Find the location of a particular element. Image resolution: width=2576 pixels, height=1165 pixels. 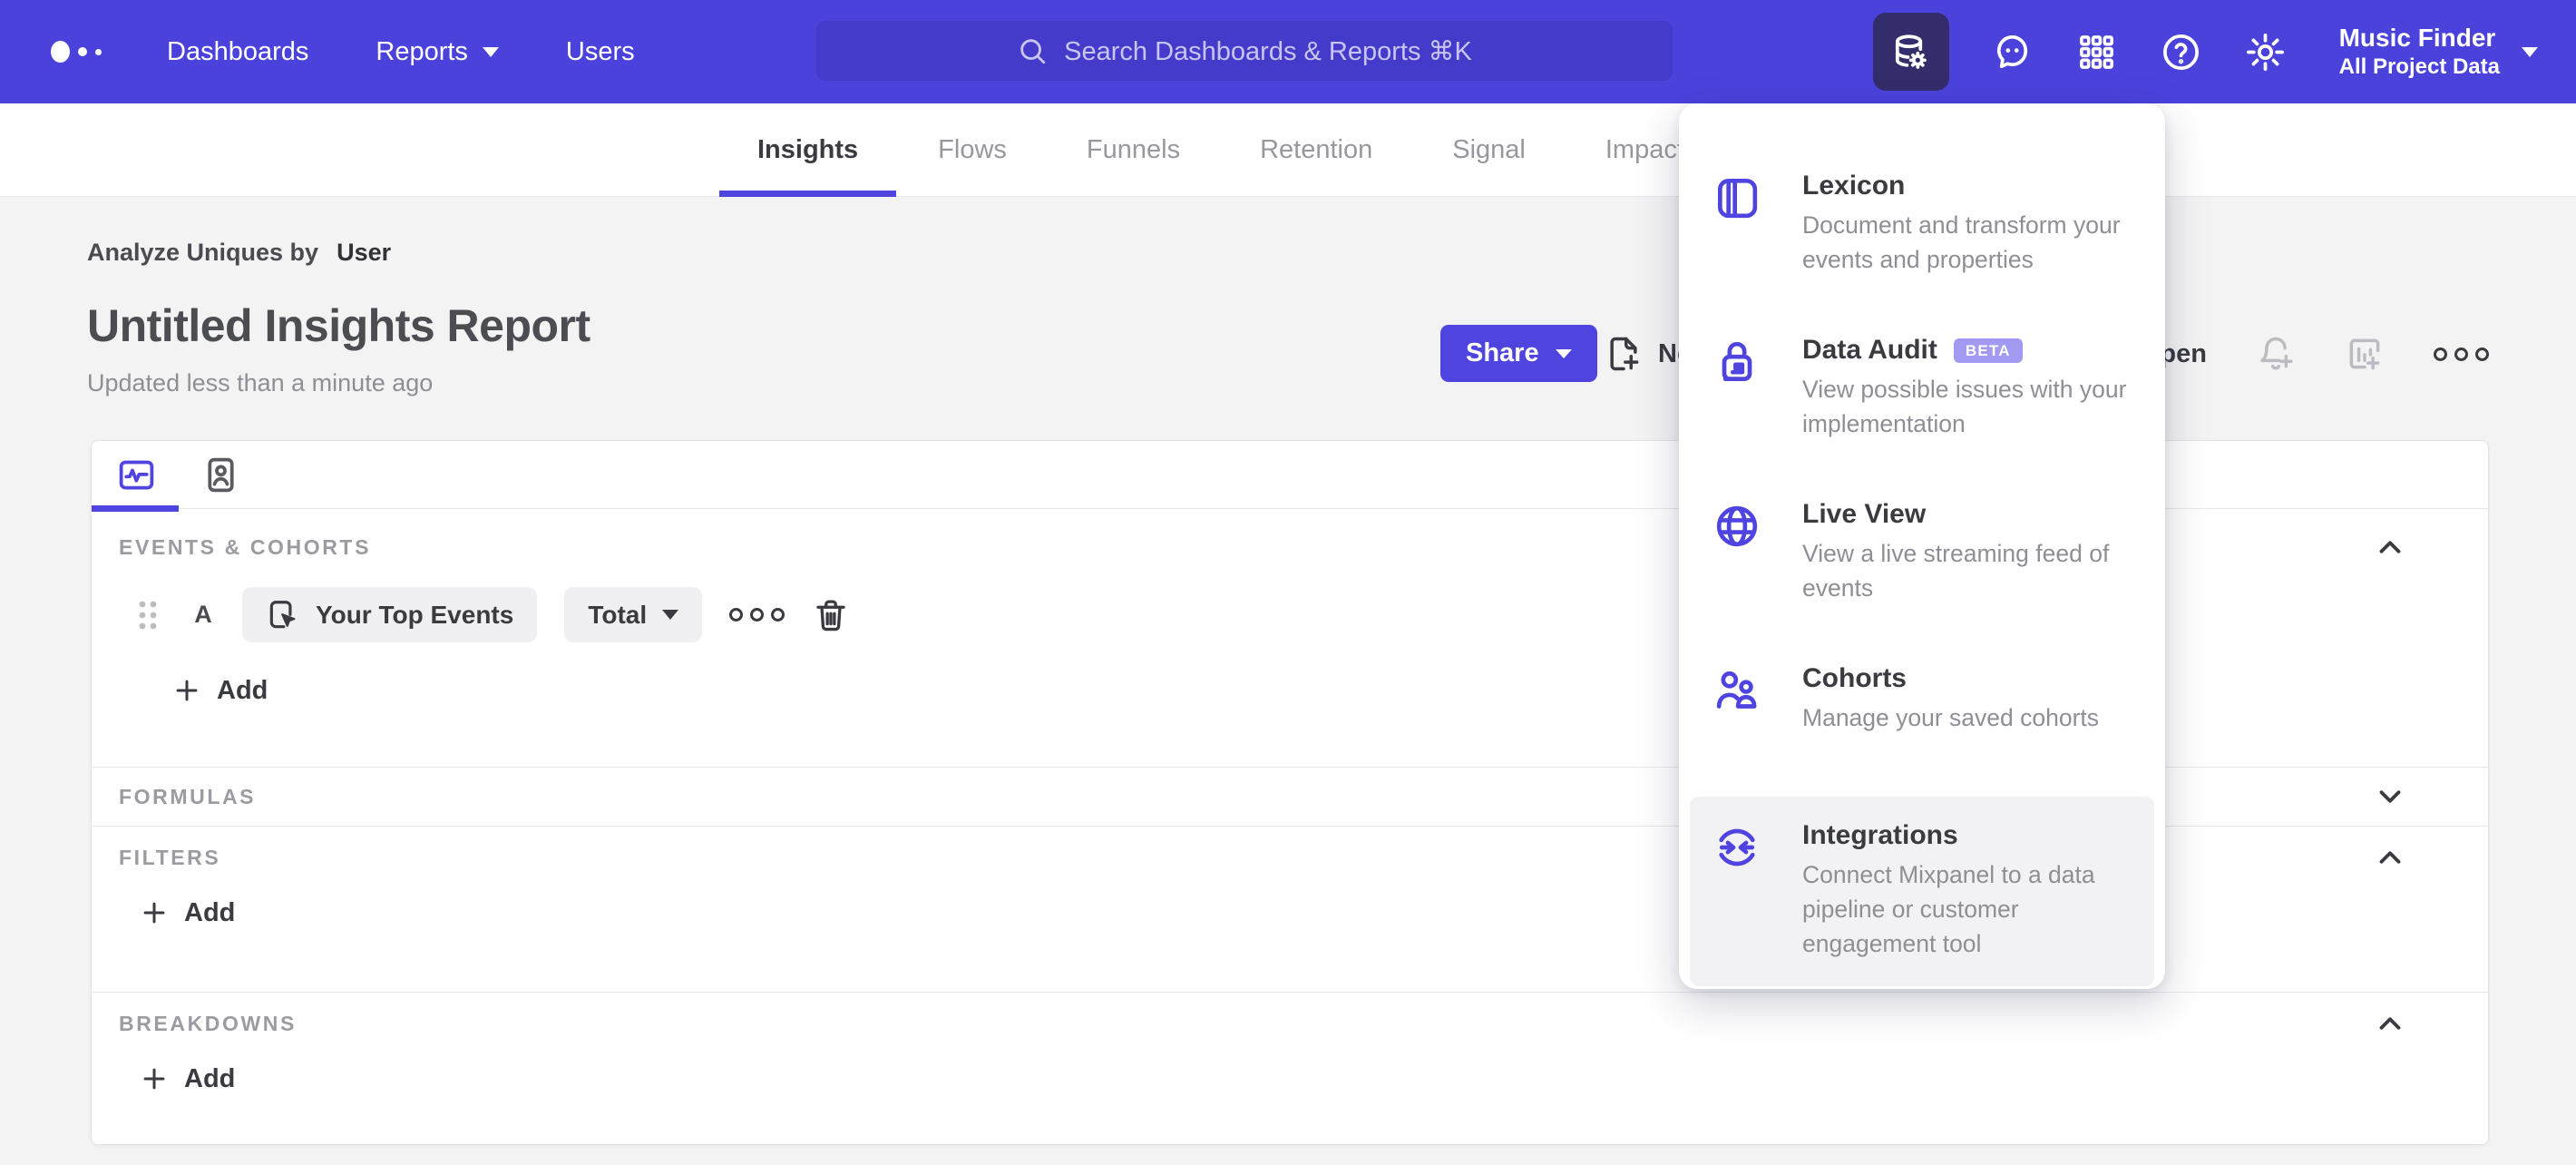

query-row-letter: A is located at coordinates (203, 614).